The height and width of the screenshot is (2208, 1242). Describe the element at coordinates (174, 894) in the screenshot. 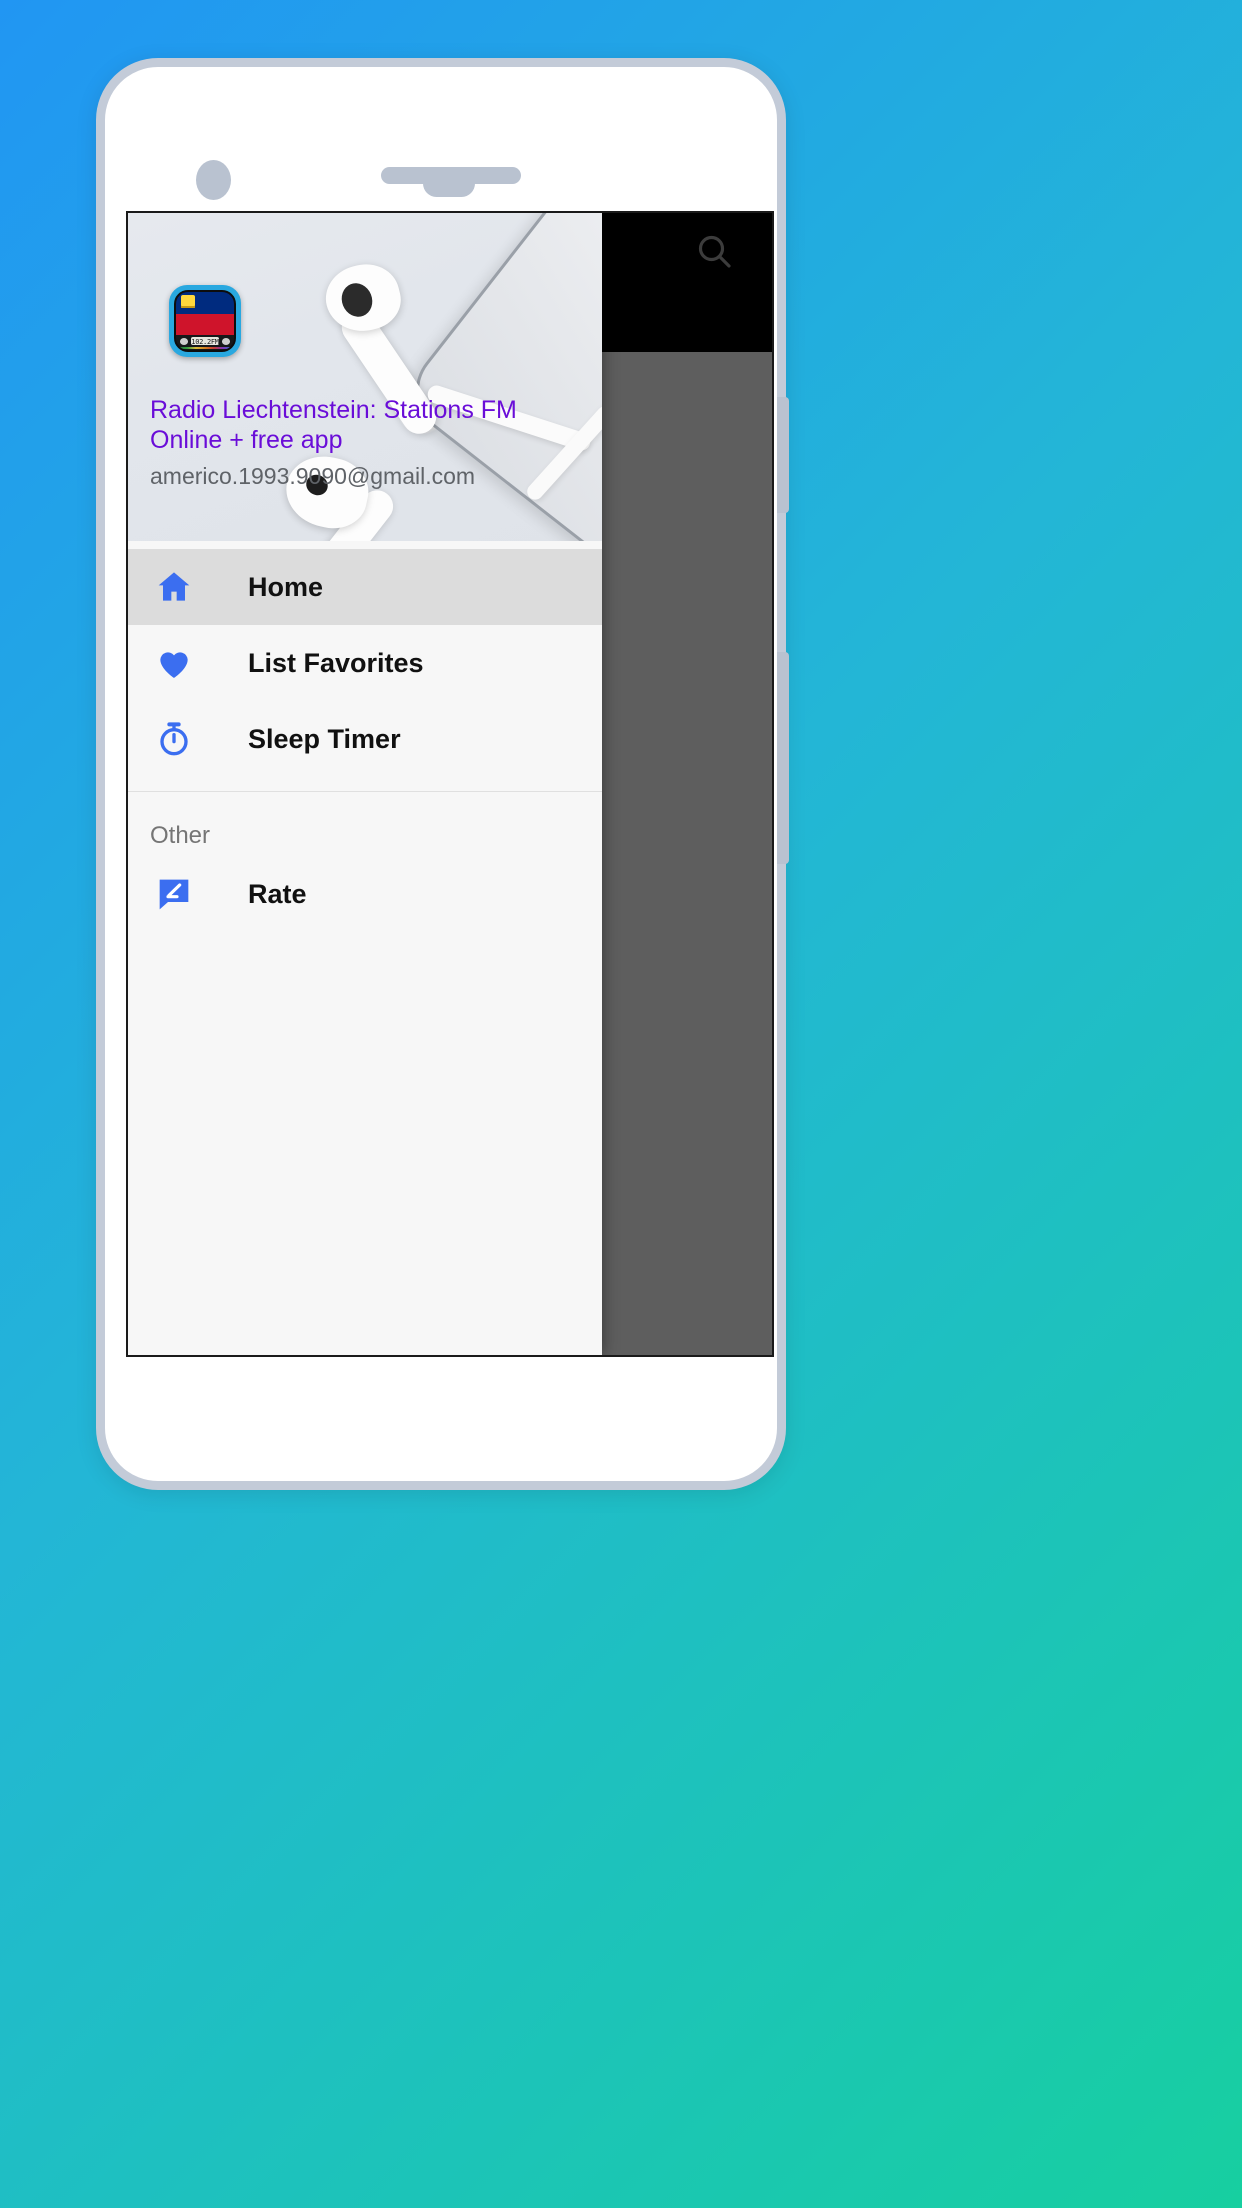

I see `rate-comment-pencil-icon` at that location.